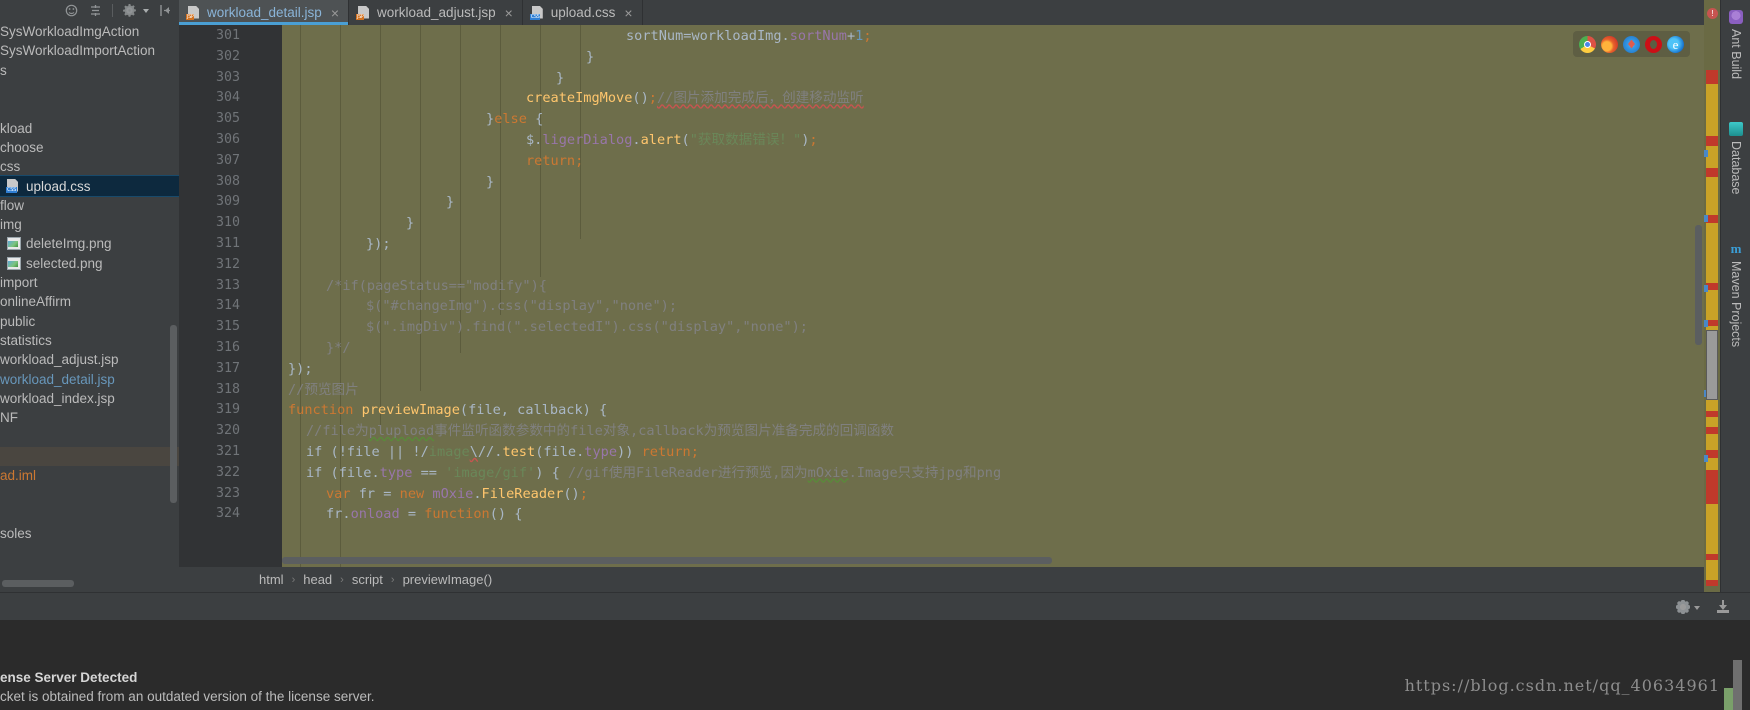 The height and width of the screenshot is (710, 1750). I want to click on code-line: }else {, so click(514, 119).